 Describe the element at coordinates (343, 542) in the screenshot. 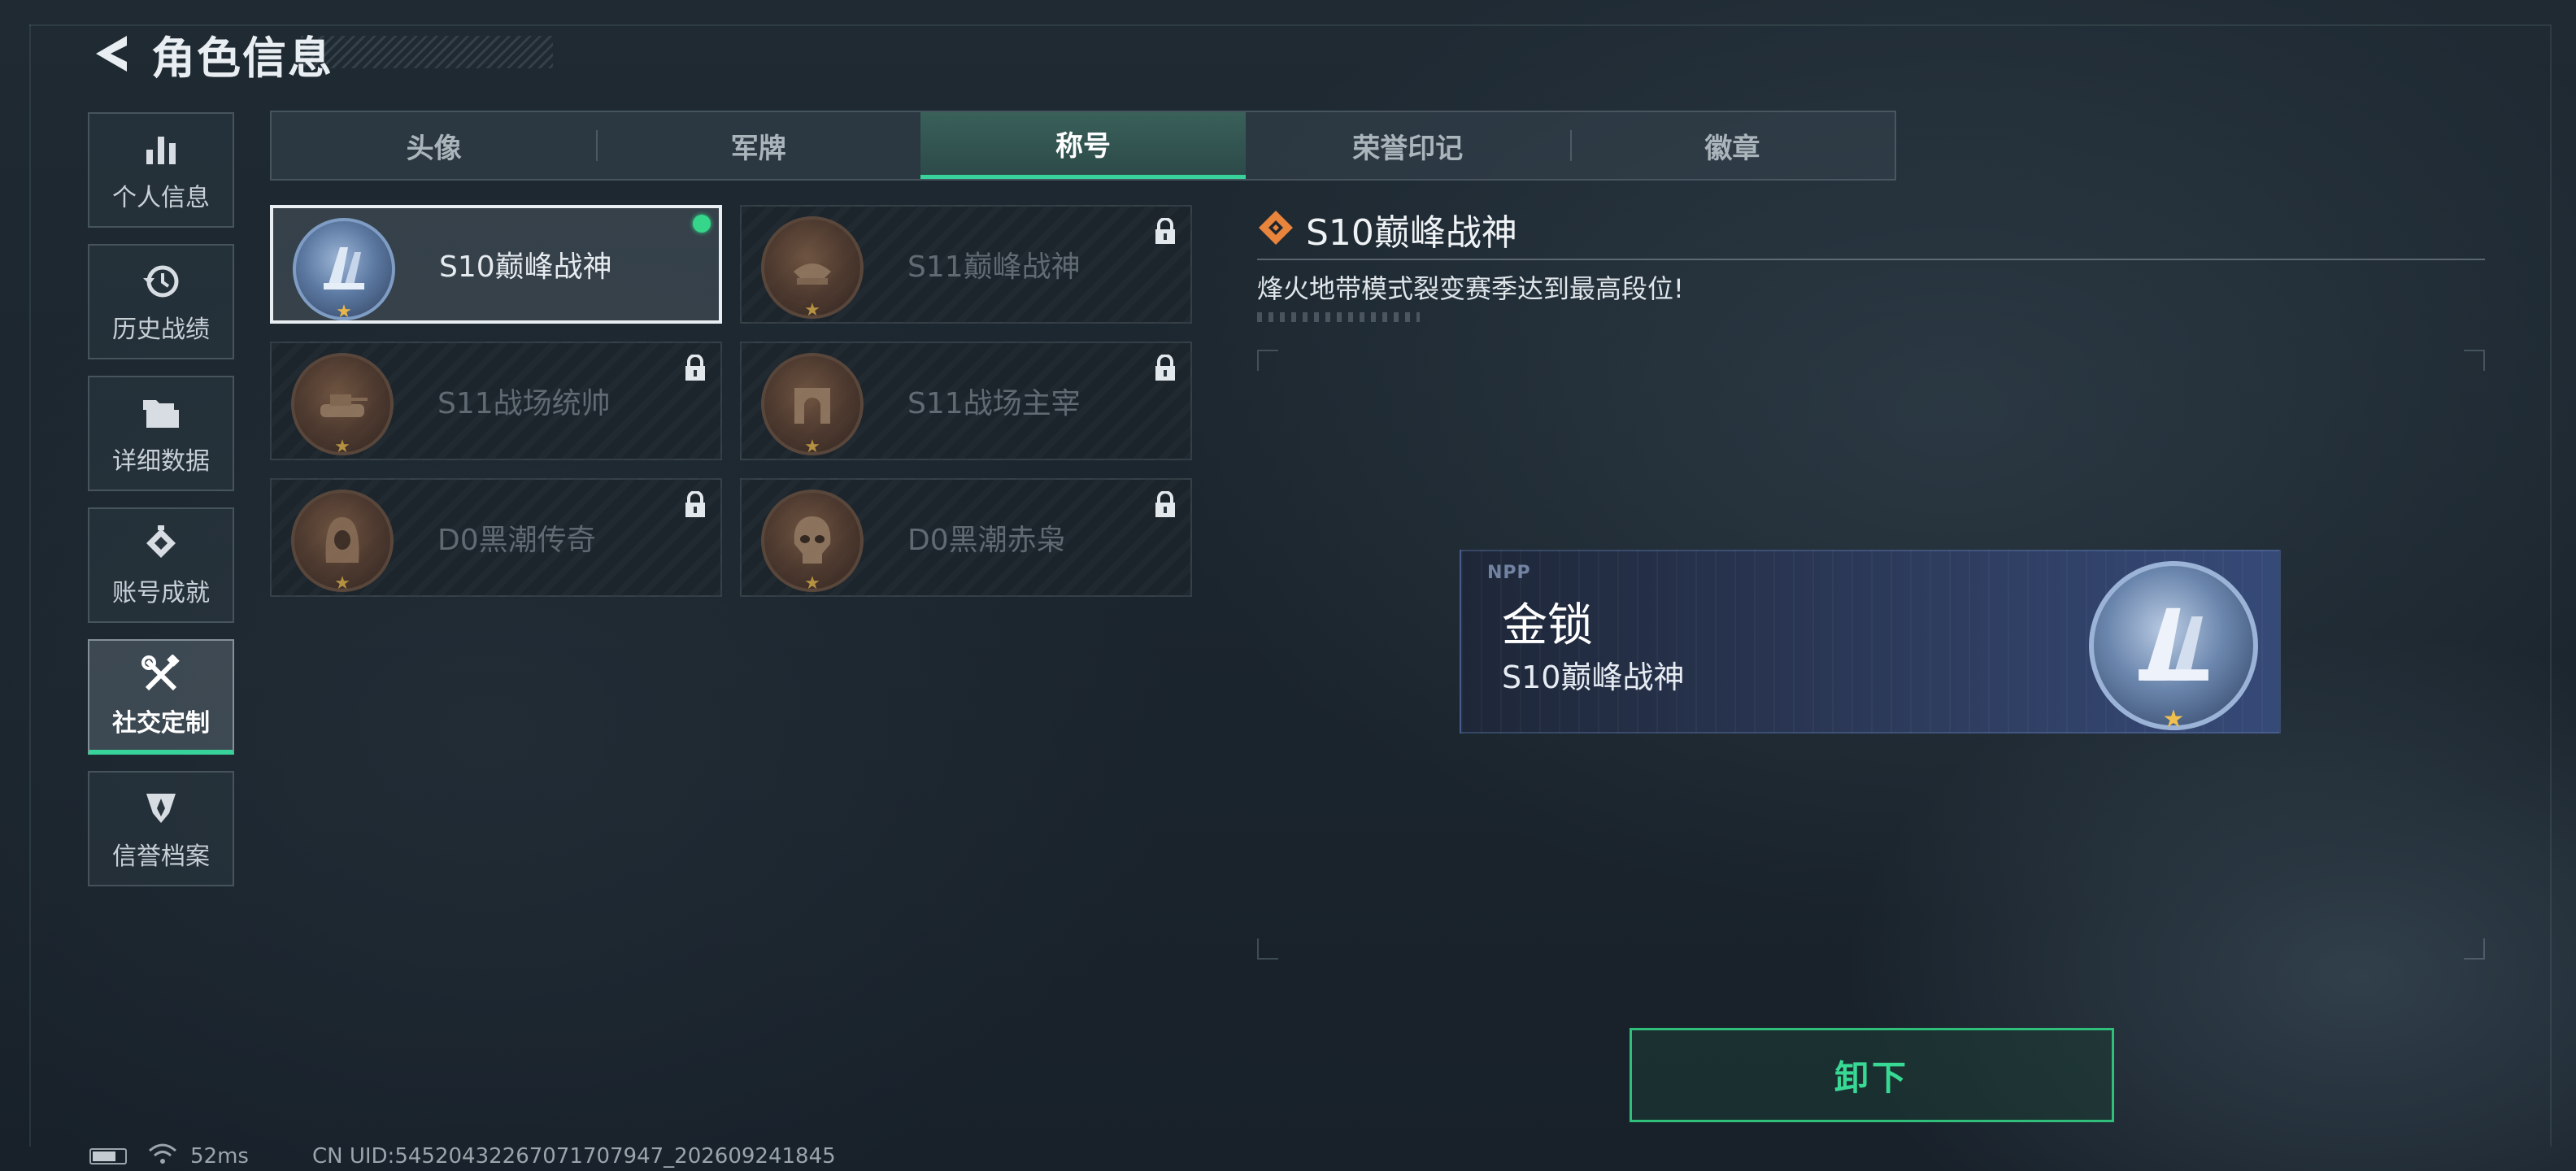

I see `hooded-legend-medal-icon: ★` at that location.